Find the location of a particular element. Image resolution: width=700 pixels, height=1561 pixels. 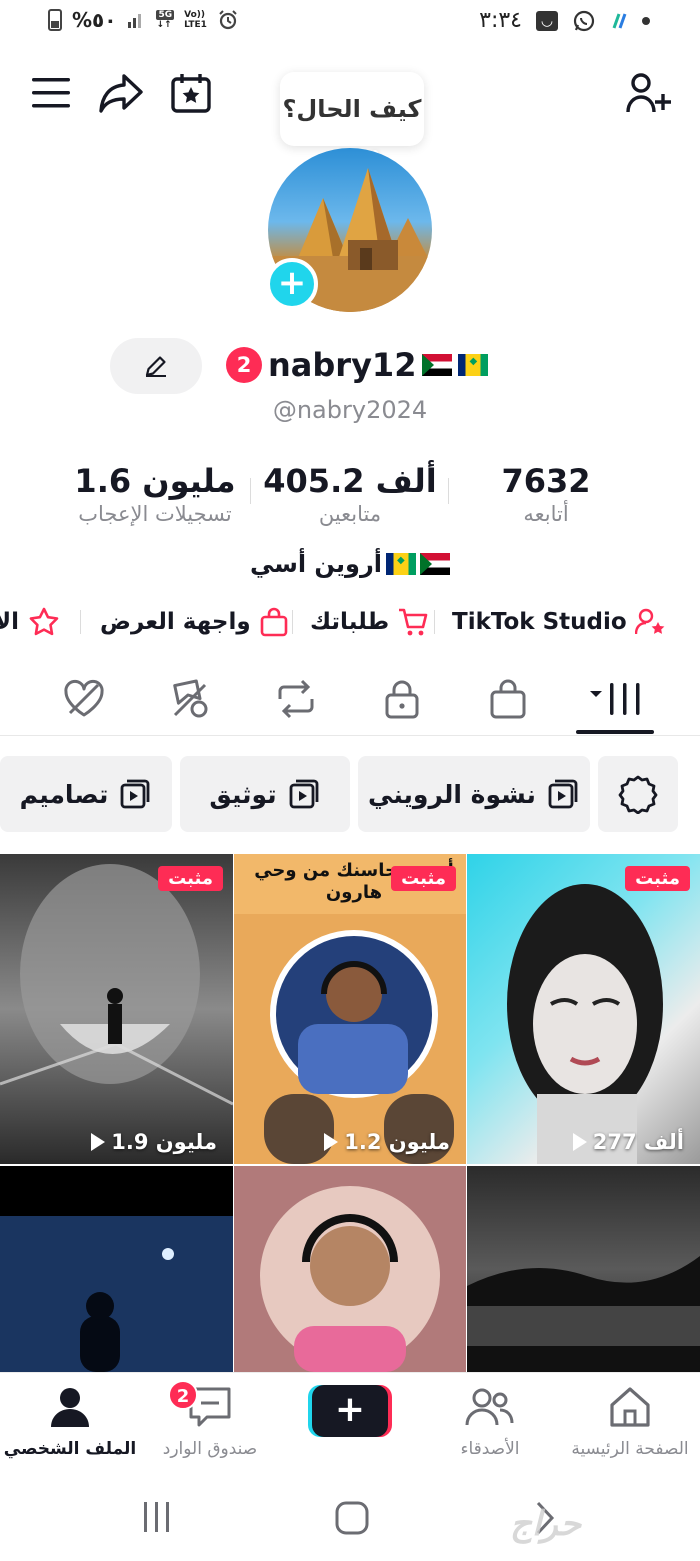

system-nav-bar is located at coordinates (350, 1516).